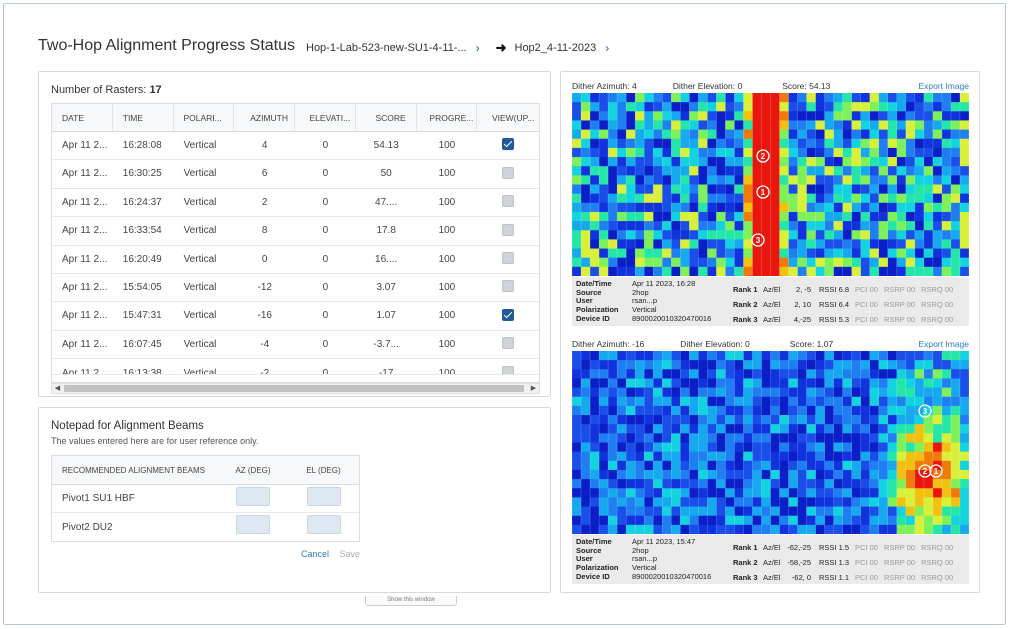 This screenshot has height=629, width=1010. What do you see at coordinates (295, 146) in the screenshot?
I see `table-row: Apr 11 2... 16:28:08 Vertical 4 0 54.13 100` at bounding box center [295, 146].